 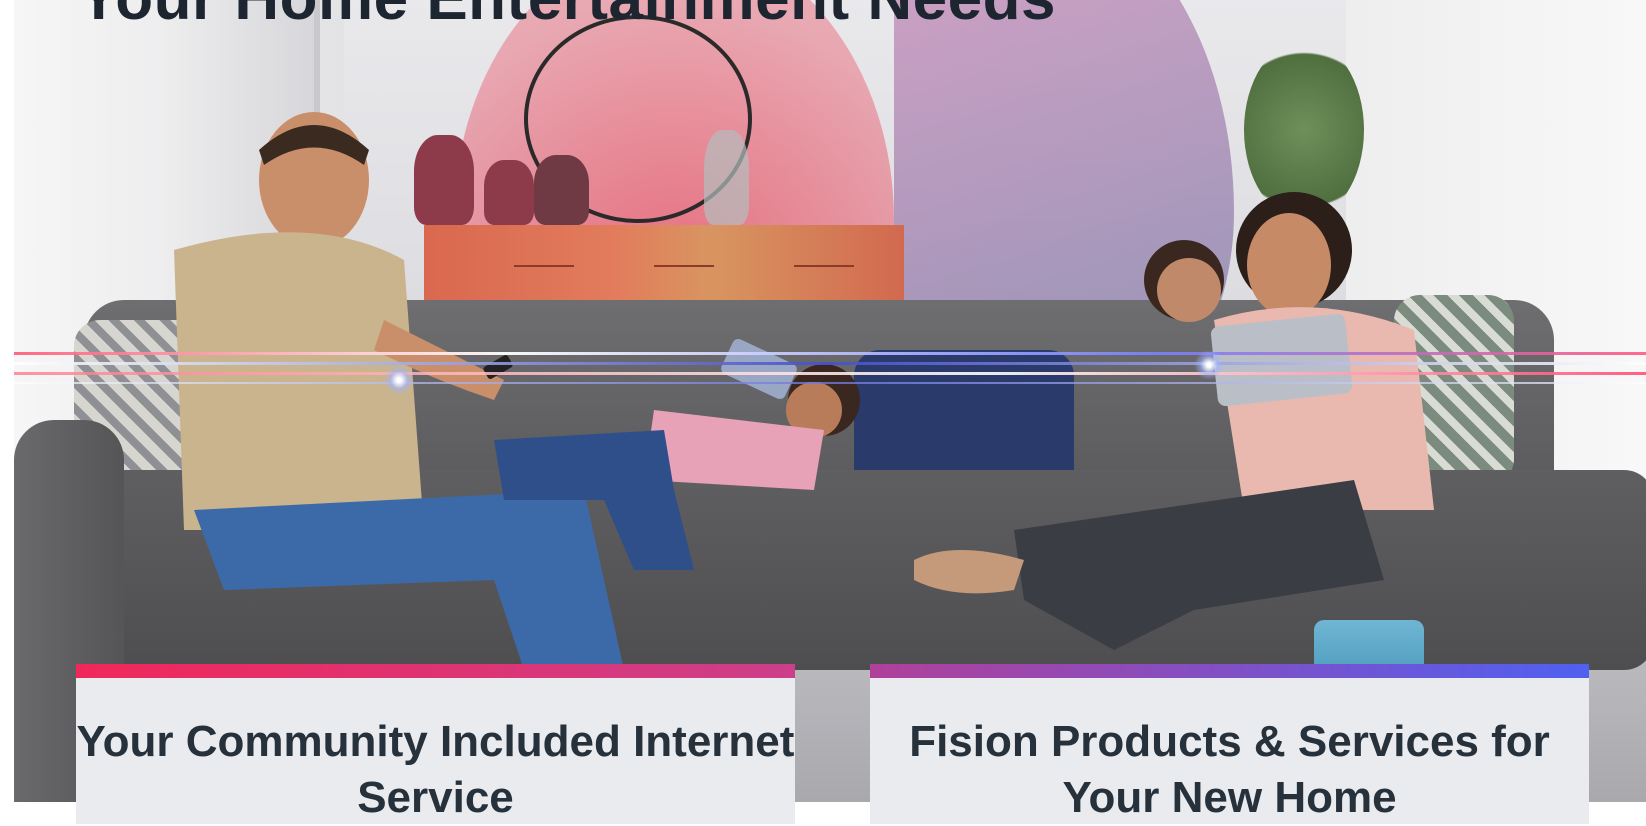 What do you see at coordinates (567, 15) in the screenshot?
I see `page-headline: Your Home Entertainment Needs` at bounding box center [567, 15].